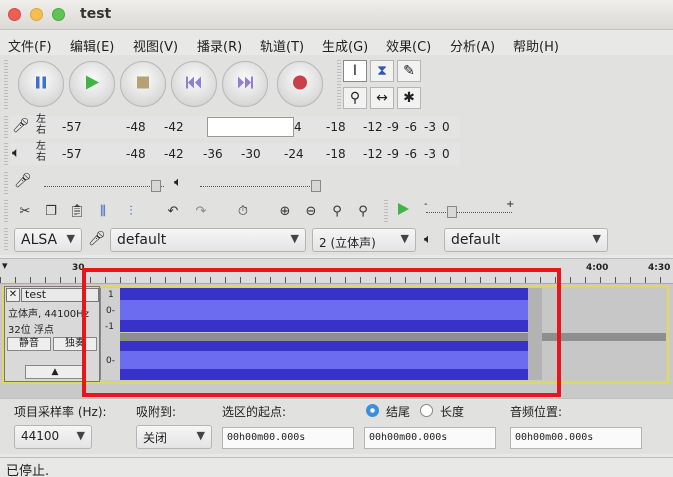 This screenshot has width=673, height=477. I want to click on track-name: test, so click(36, 294).